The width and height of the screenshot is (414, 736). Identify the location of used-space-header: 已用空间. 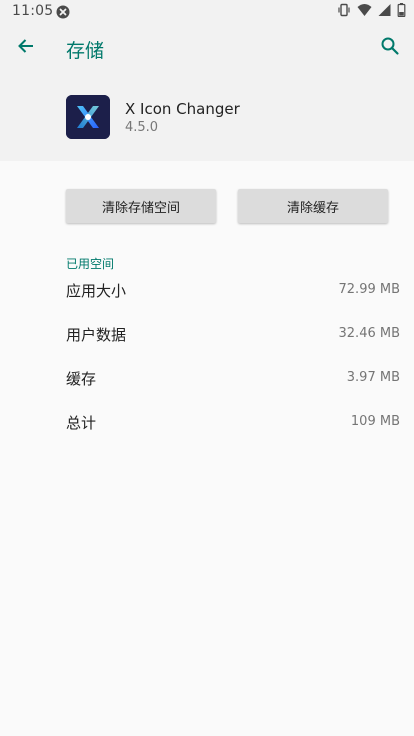
(90, 264).